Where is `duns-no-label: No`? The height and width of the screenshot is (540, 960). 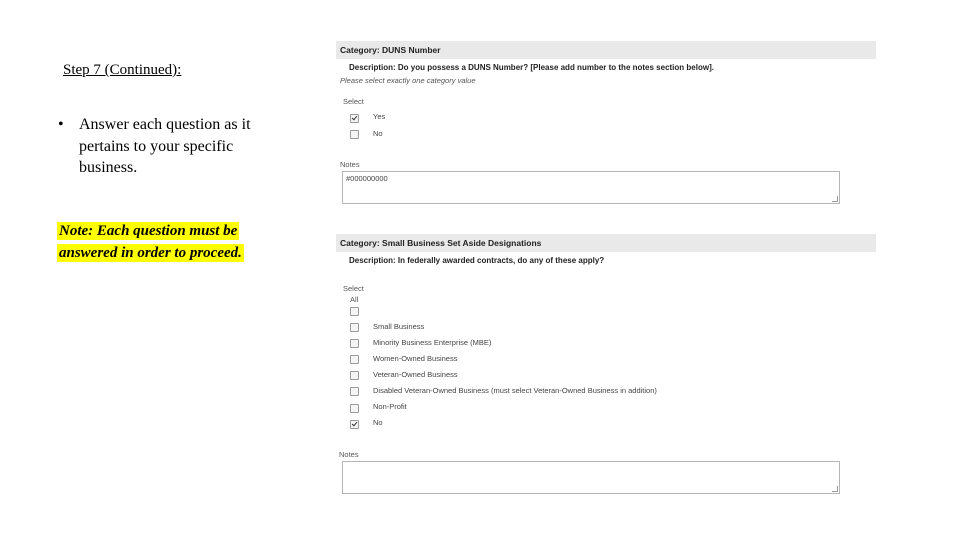
duns-no-label: No is located at coordinates (378, 133).